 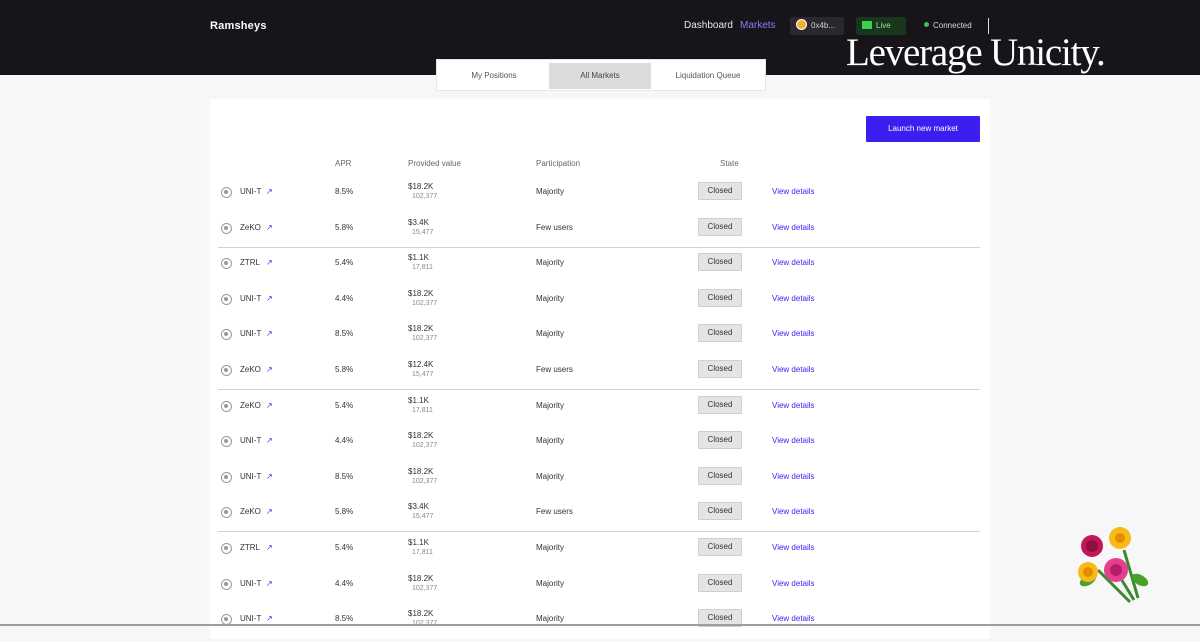 What do you see at coordinates (554, 511) in the screenshot?
I see `participation-value: Few users` at bounding box center [554, 511].